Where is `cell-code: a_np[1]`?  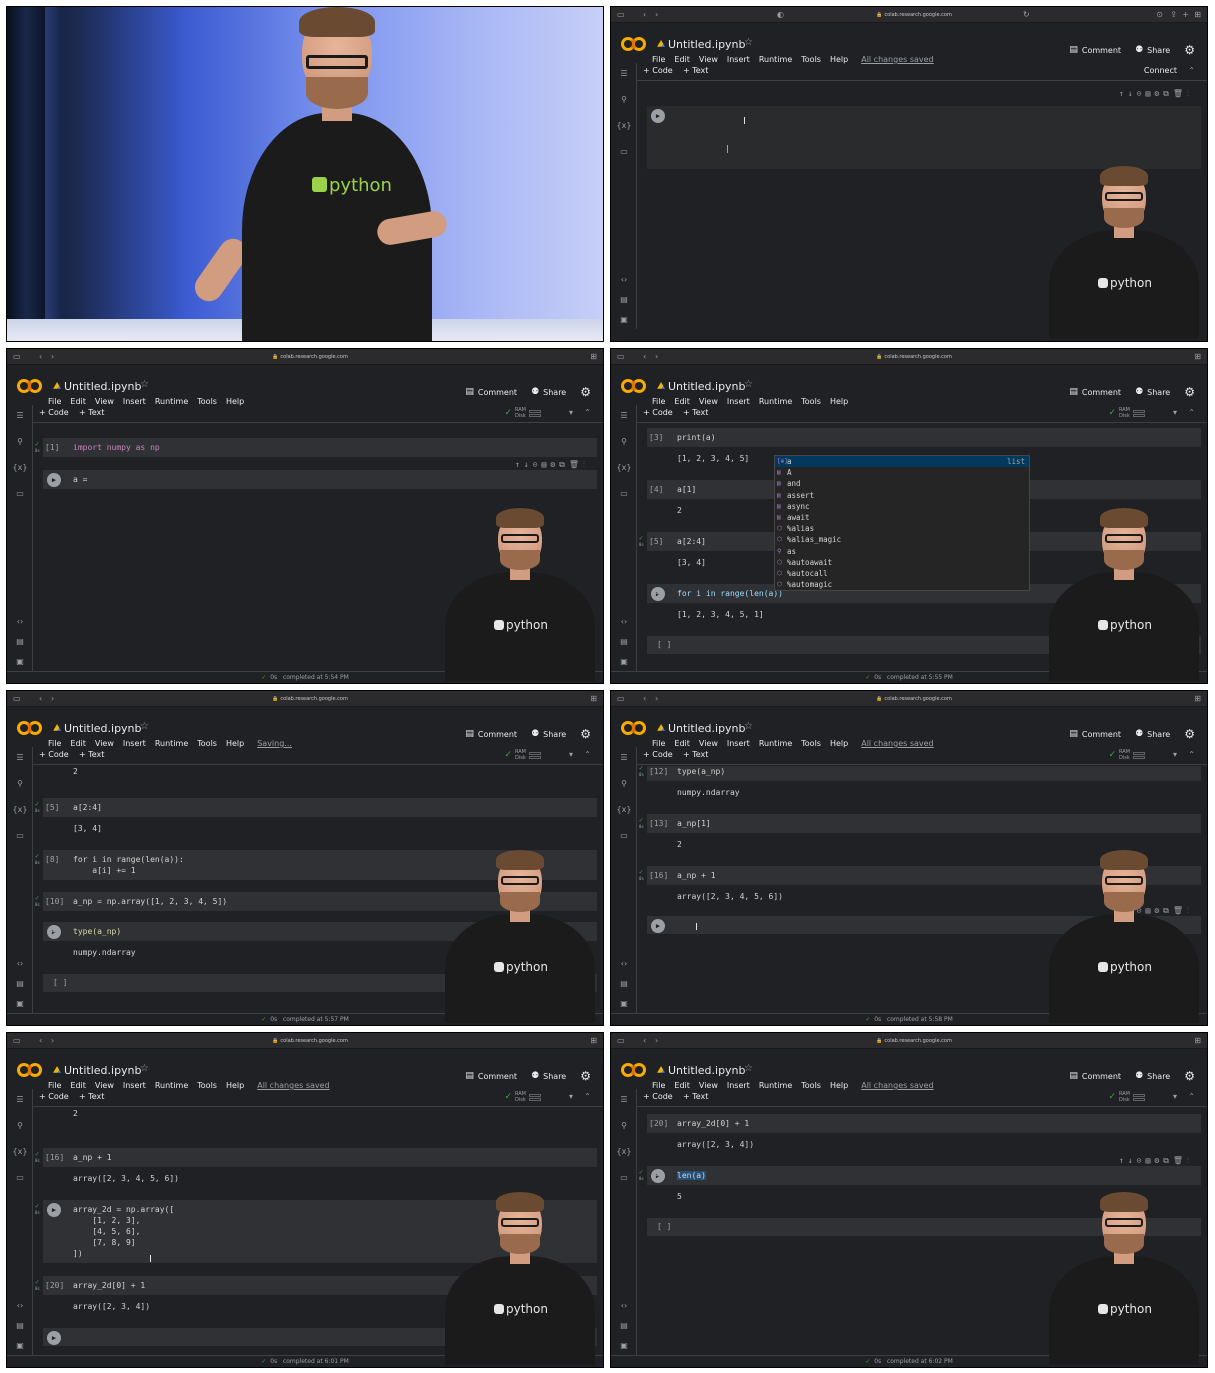 cell-code: a_np[1] is located at coordinates (694, 823).